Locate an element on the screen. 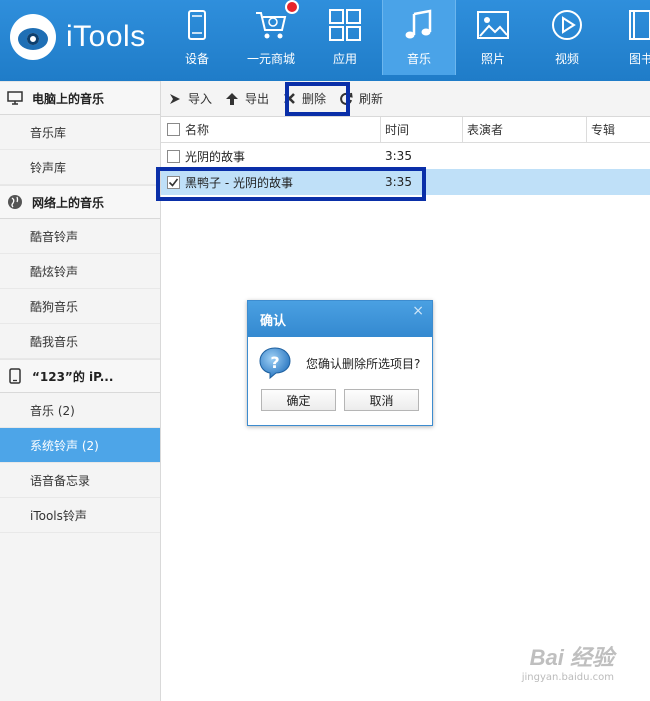 The width and height of the screenshot is (650, 701). select-all-checkbox-cell is located at coordinates (173, 129).